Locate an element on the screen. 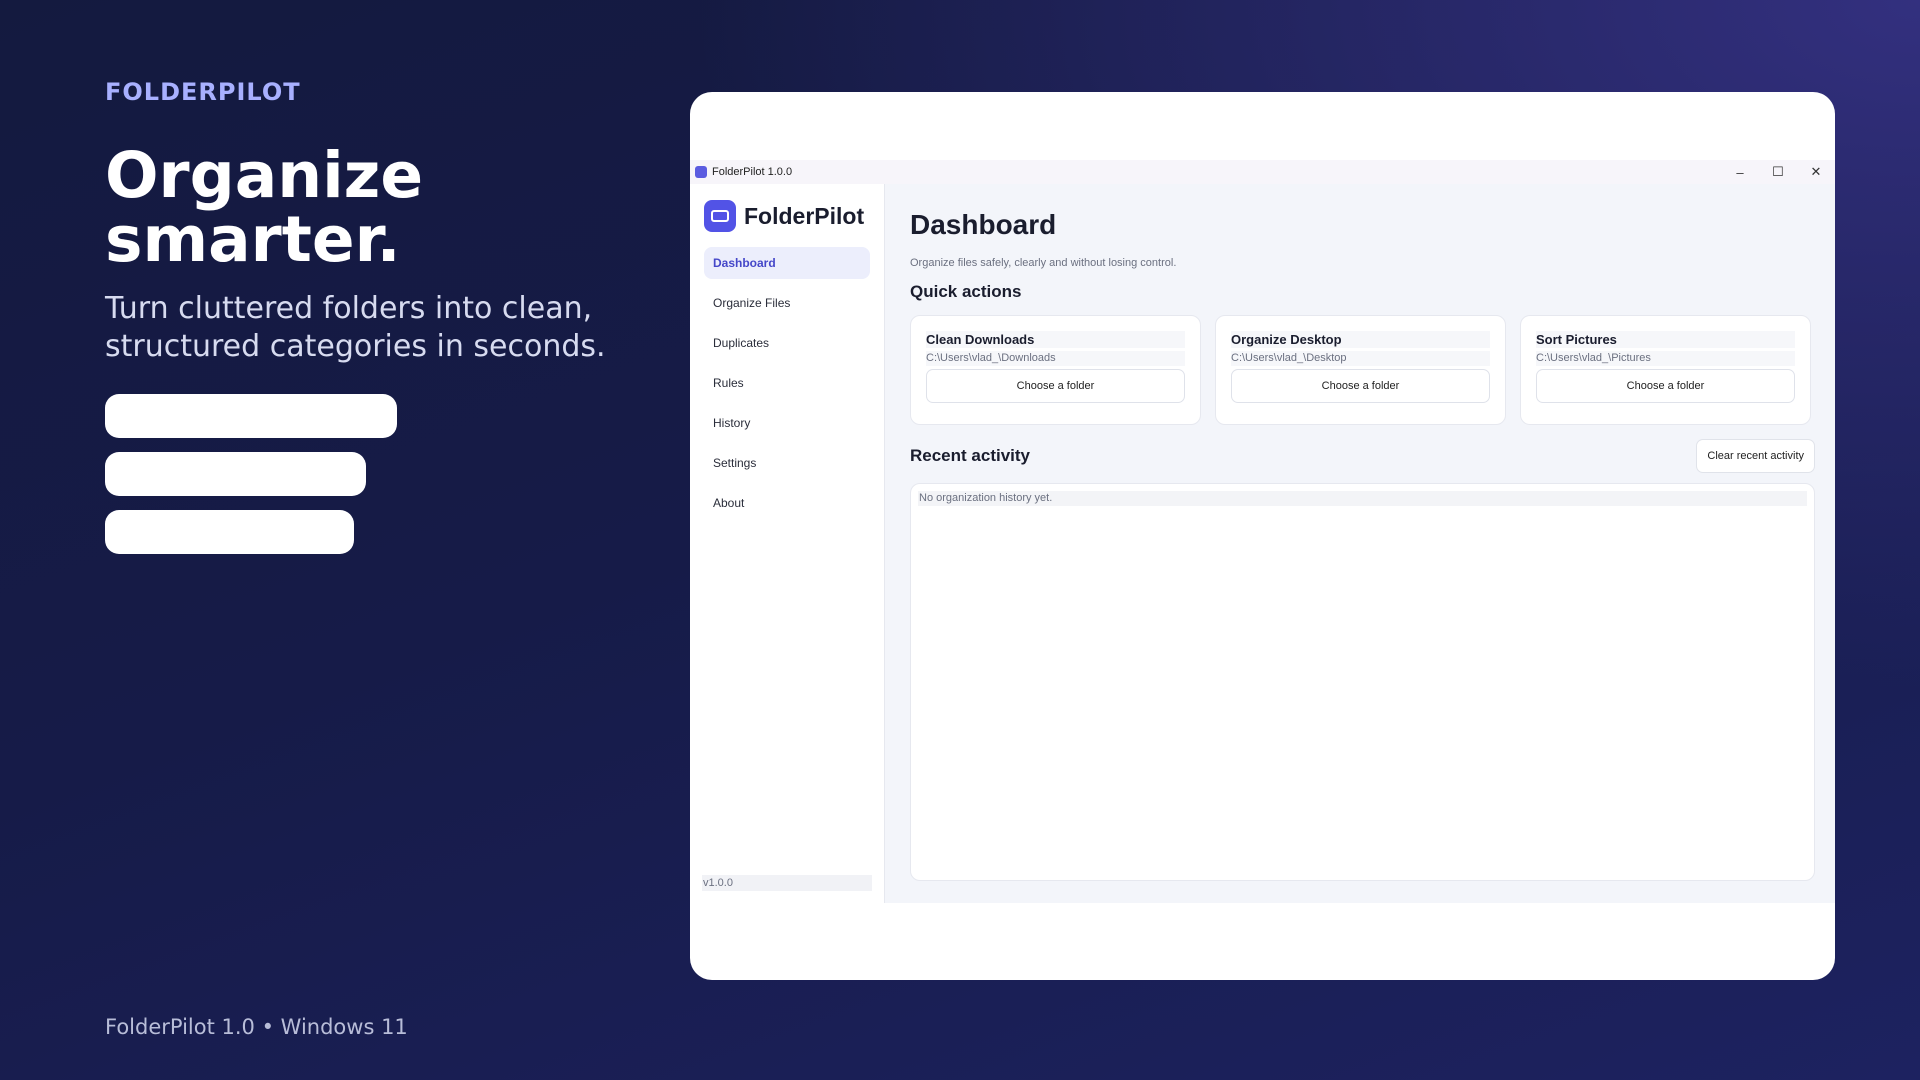  card-title: Sort Pictures is located at coordinates (1665, 339).